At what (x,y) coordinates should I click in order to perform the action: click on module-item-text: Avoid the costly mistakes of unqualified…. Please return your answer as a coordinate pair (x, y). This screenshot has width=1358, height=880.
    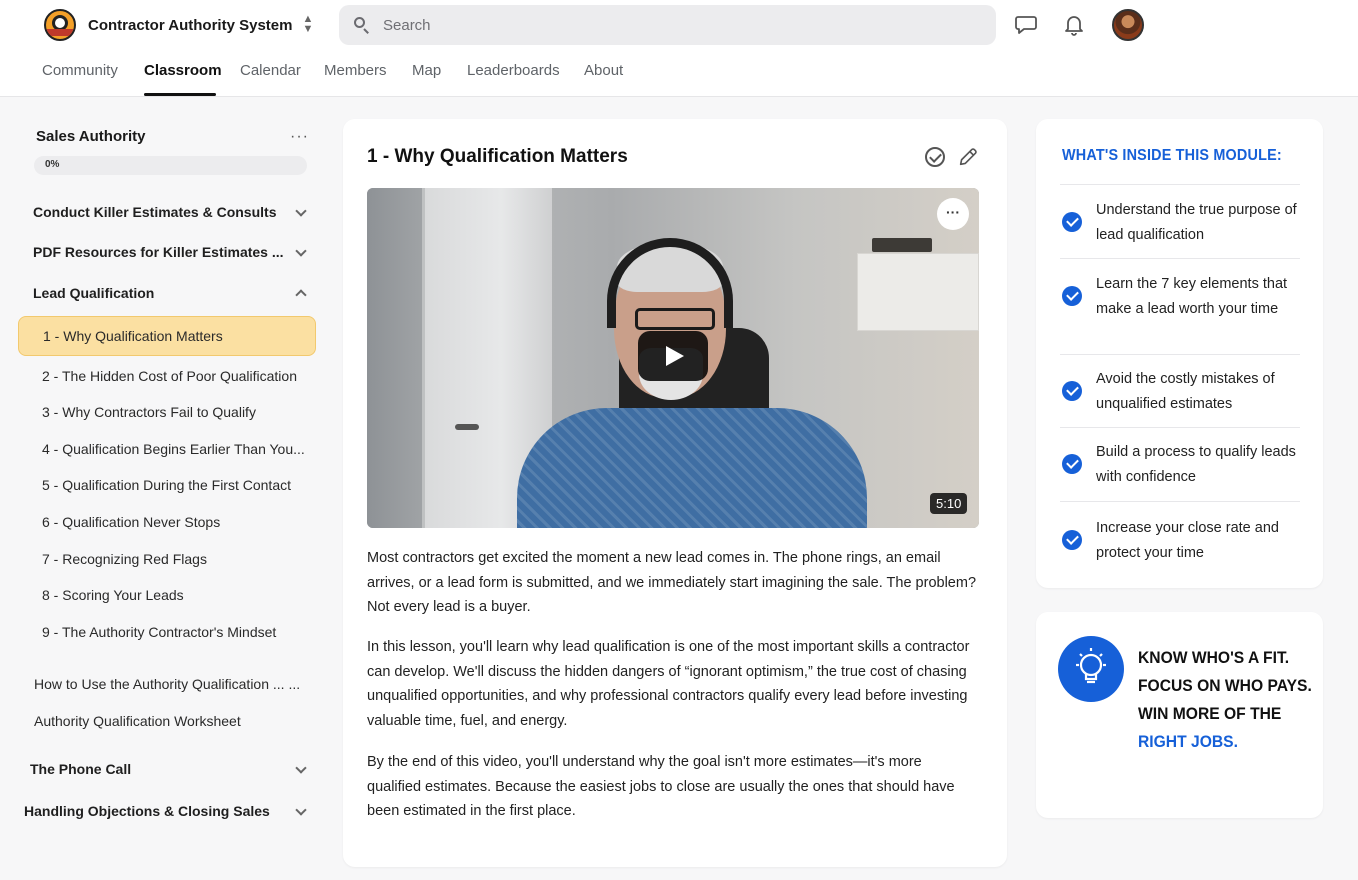
    Looking at the image, I should click on (1185, 391).